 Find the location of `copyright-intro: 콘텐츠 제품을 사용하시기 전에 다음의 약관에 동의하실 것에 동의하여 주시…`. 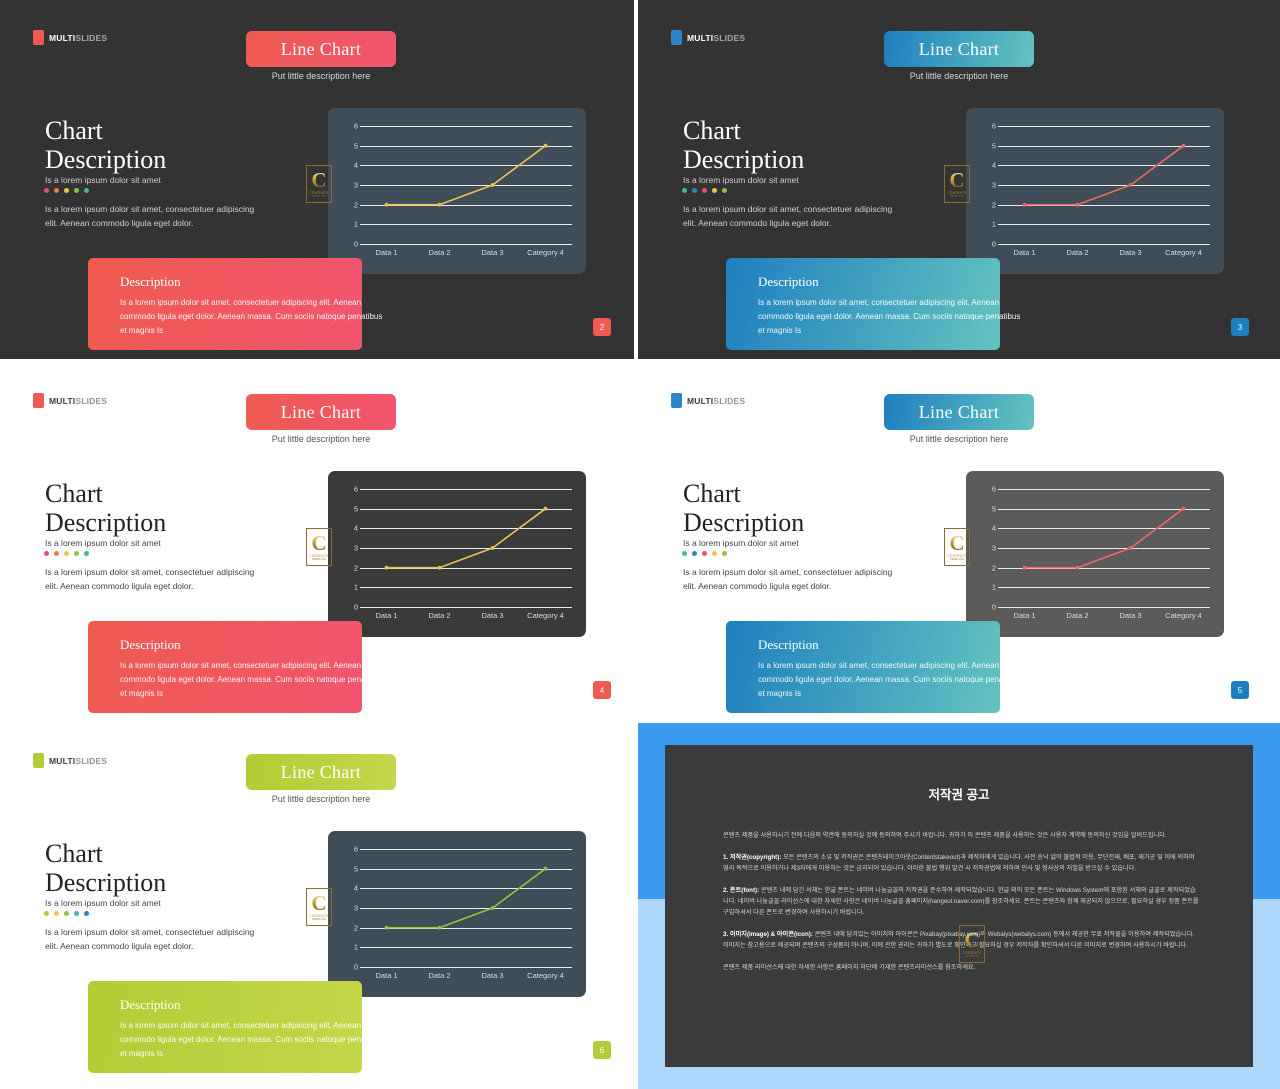

copyright-intro: 콘텐츠 제품을 사용하시기 전에 다음의 약관에 동의하실 것에 동의하여 주시… is located at coordinates (945, 835).